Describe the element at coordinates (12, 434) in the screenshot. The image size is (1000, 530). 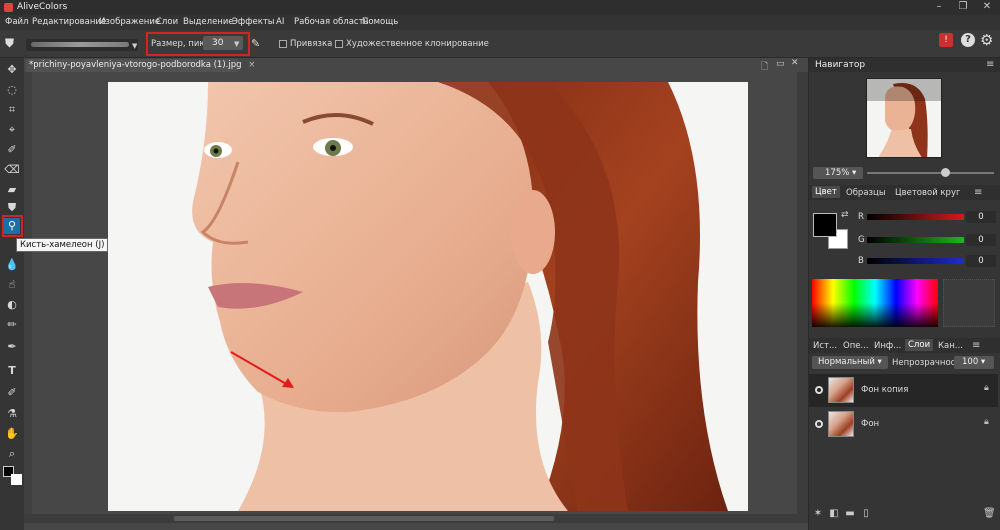
I see `hand-tool-icon: ✋` at that location.